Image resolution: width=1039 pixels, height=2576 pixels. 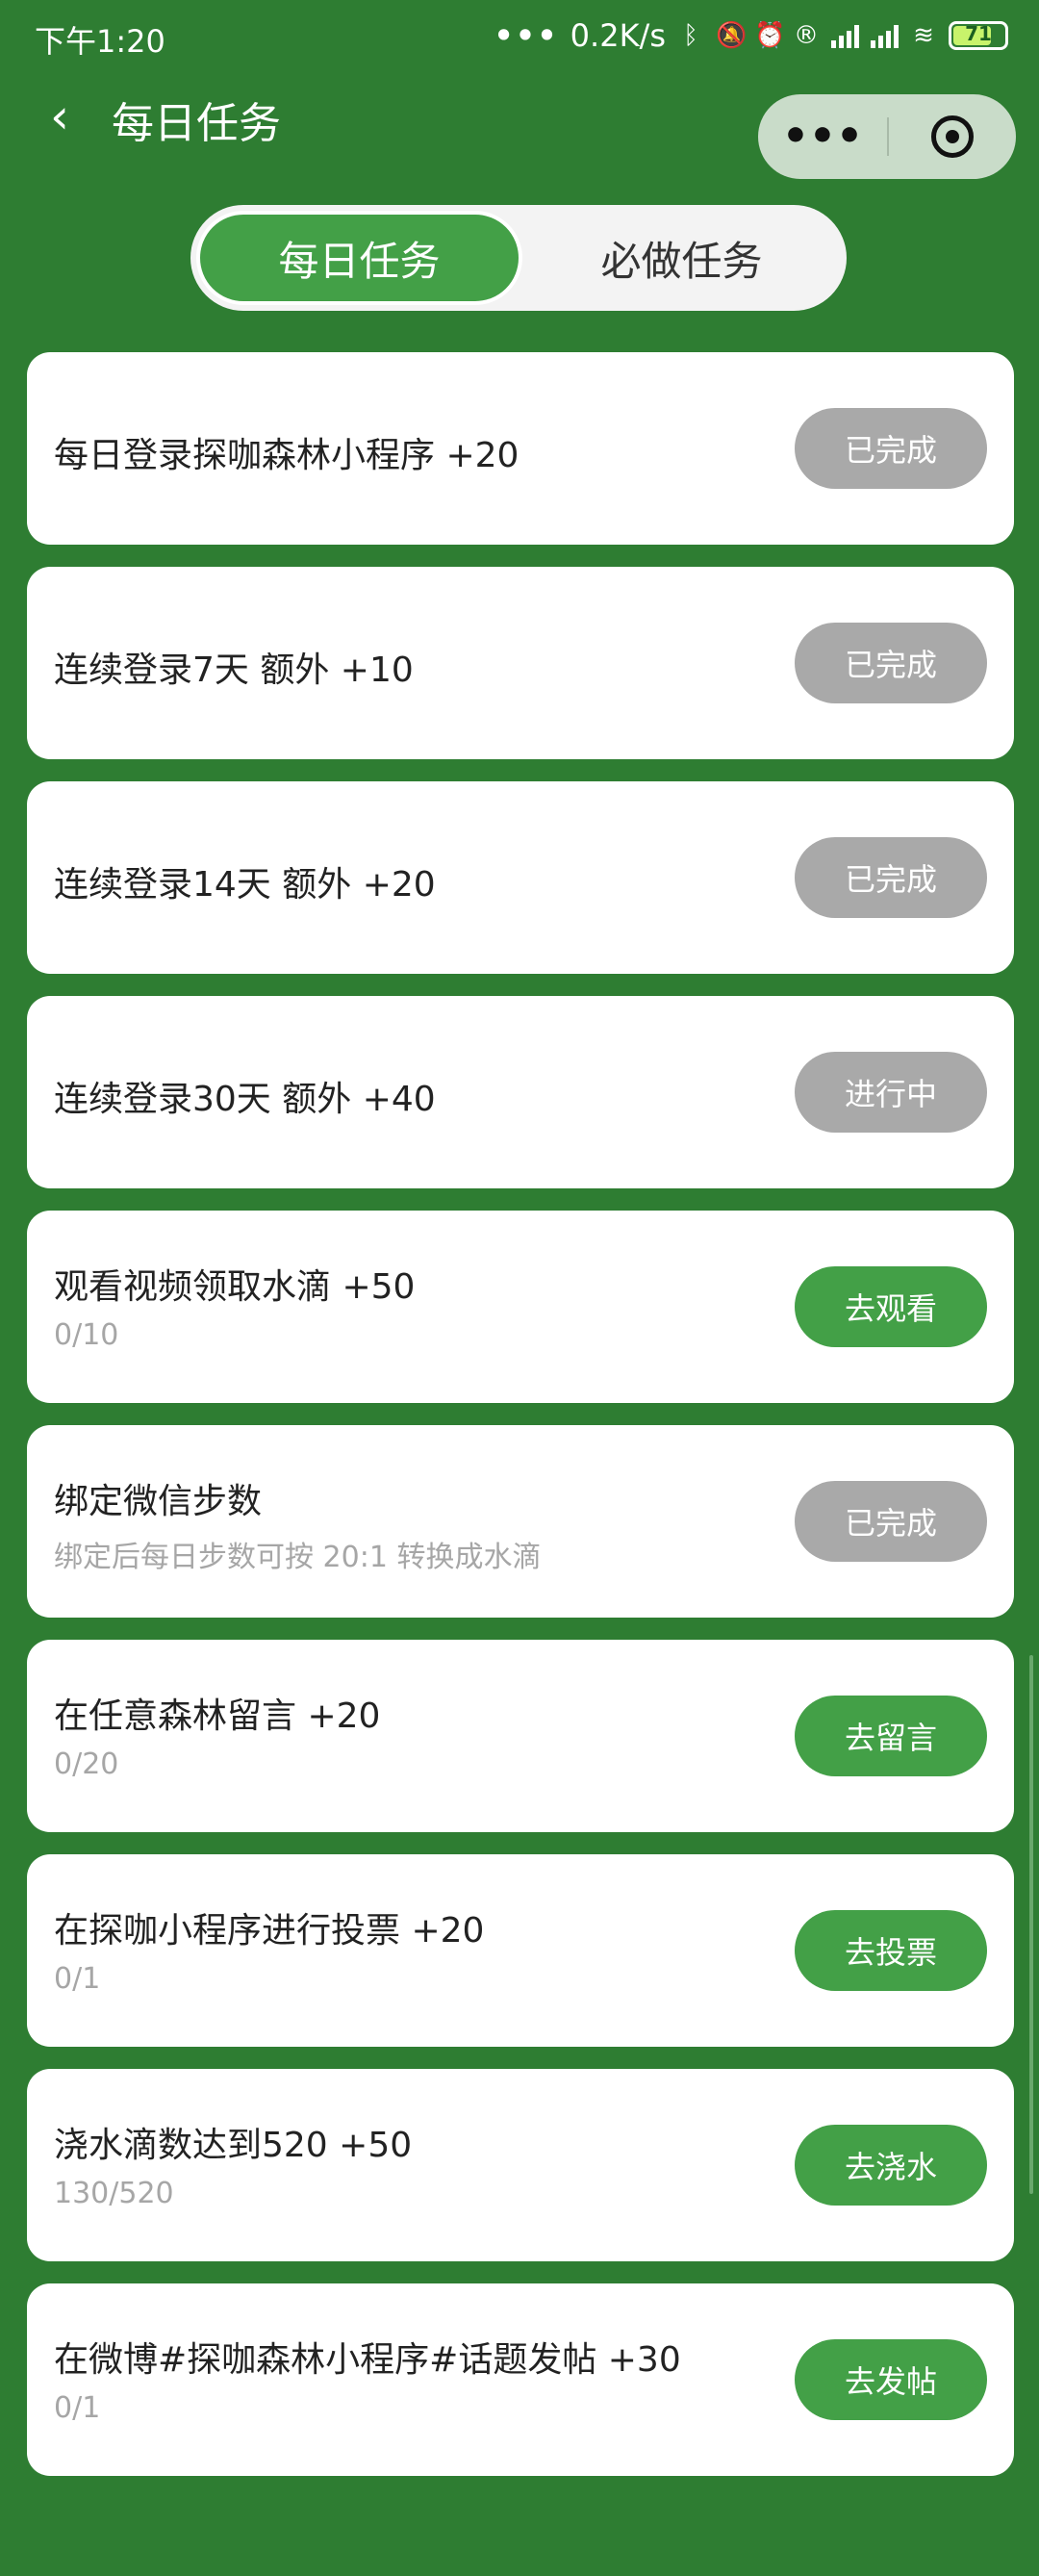 What do you see at coordinates (770, 35) in the screenshot?
I see `alarm-icon: ⏰` at bounding box center [770, 35].